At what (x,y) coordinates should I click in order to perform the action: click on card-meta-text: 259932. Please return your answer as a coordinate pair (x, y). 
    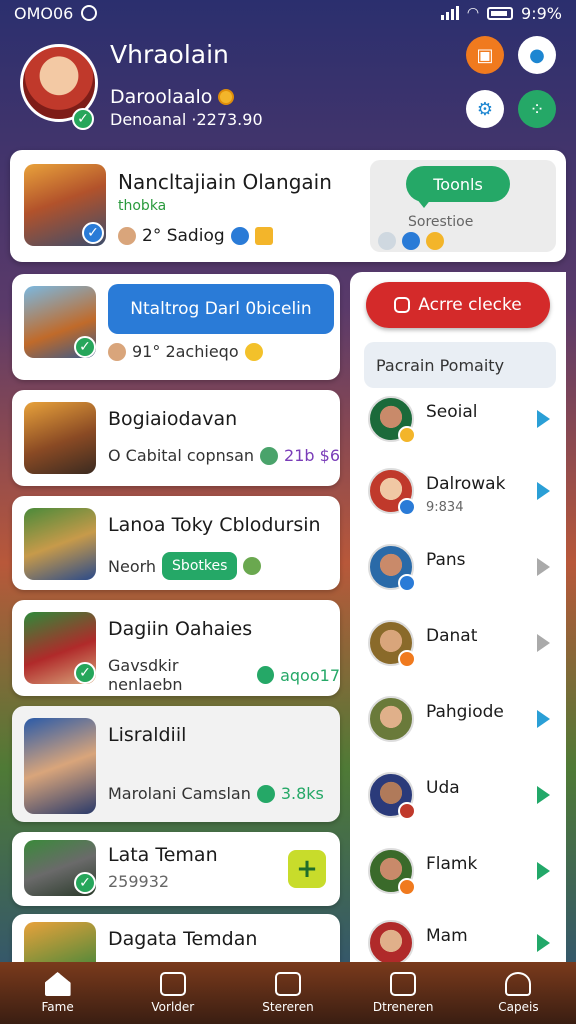
    Looking at the image, I should click on (139, 881).